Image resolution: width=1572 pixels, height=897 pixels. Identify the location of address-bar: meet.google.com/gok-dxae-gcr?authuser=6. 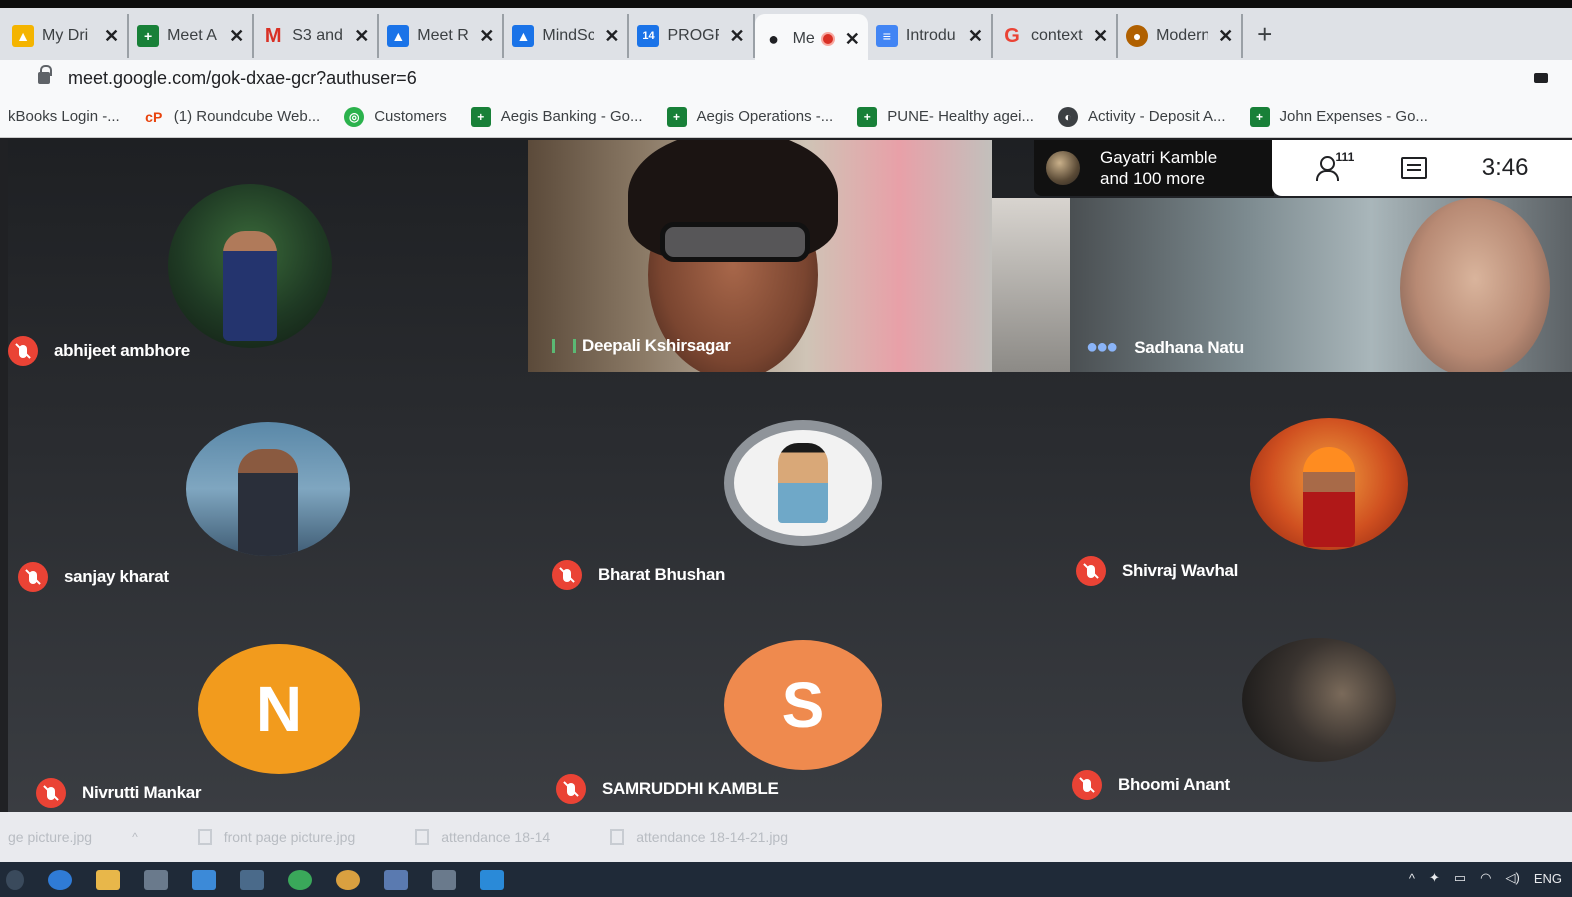
(786, 78).